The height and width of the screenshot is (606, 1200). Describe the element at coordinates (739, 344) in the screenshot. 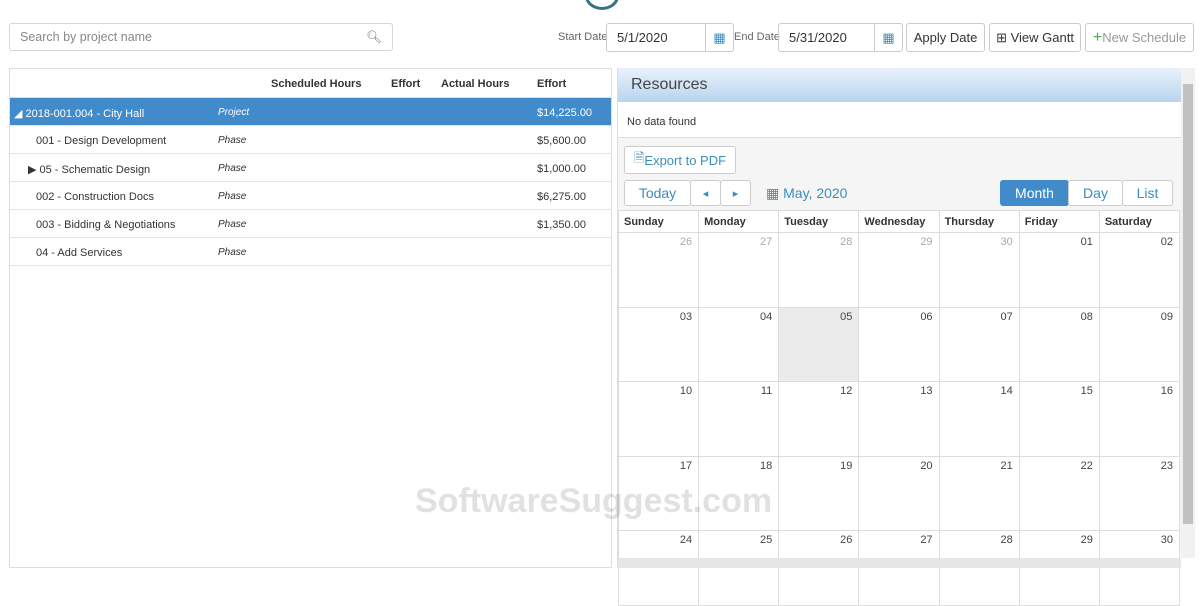

I see `day-cell: 04` at that location.